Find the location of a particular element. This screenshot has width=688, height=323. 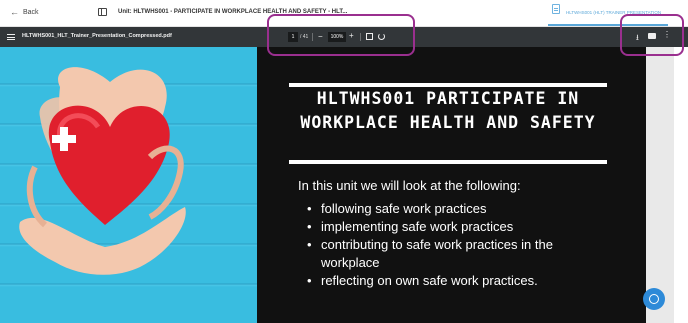

arrow-left-icon: ← is located at coordinates (14, 12).